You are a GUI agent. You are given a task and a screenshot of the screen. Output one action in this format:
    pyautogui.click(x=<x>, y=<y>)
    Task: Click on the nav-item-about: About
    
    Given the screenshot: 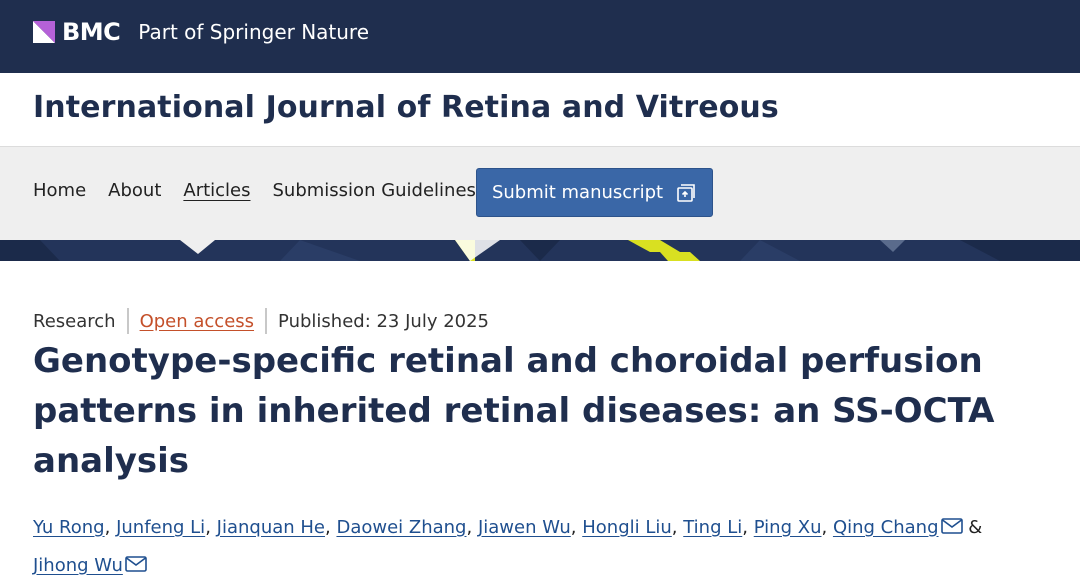 What is the action you would take?
    pyautogui.click(x=134, y=190)
    